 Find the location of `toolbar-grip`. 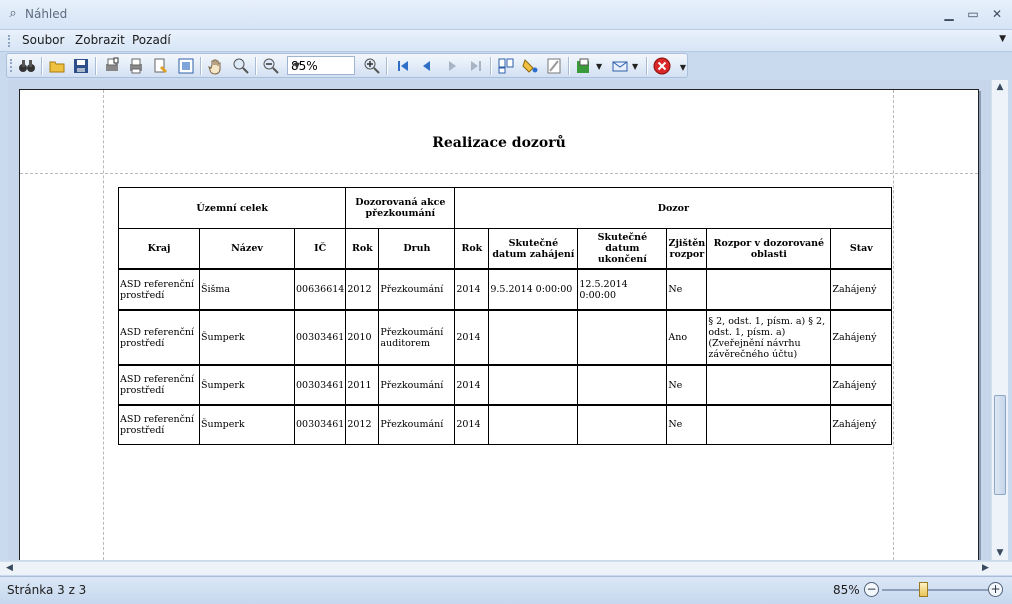

toolbar-grip is located at coordinates (12, 65).